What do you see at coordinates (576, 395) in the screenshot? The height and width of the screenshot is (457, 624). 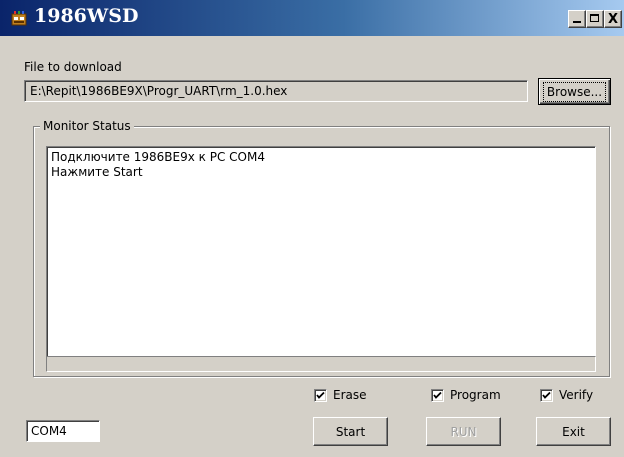 I see `verify-label: Verify` at bounding box center [576, 395].